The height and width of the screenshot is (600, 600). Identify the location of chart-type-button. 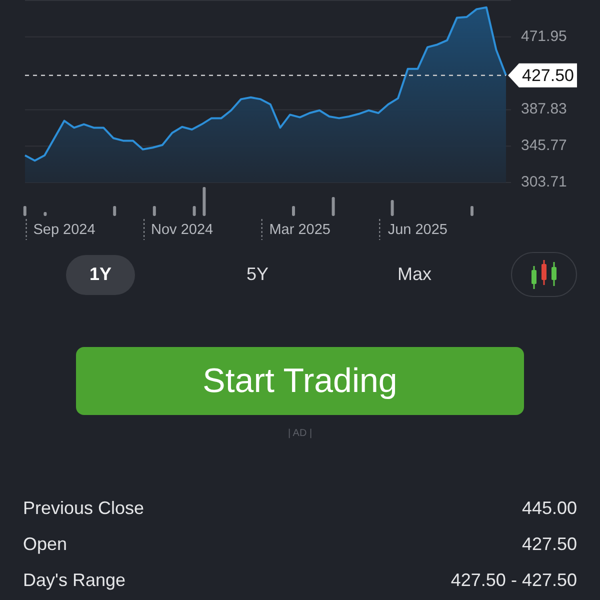
(544, 274).